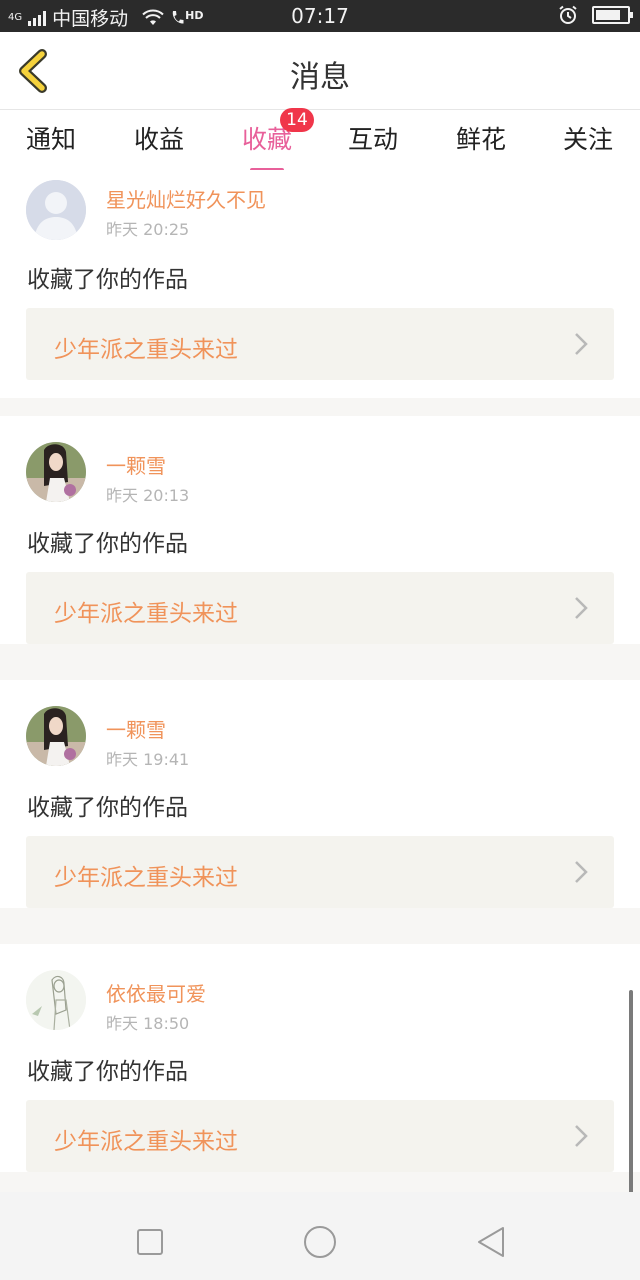  I want to click on home-circle-icon, so click(320, 1242).